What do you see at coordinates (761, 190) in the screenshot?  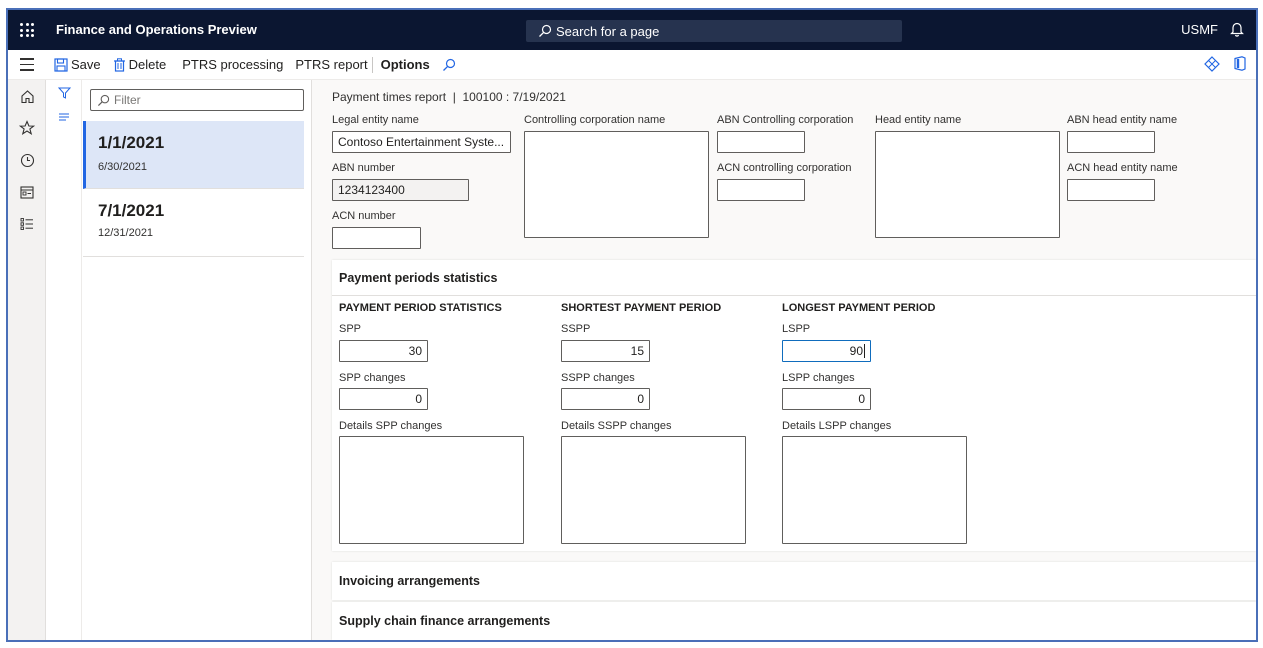 I see `acn-controlling-field` at bounding box center [761, 190].